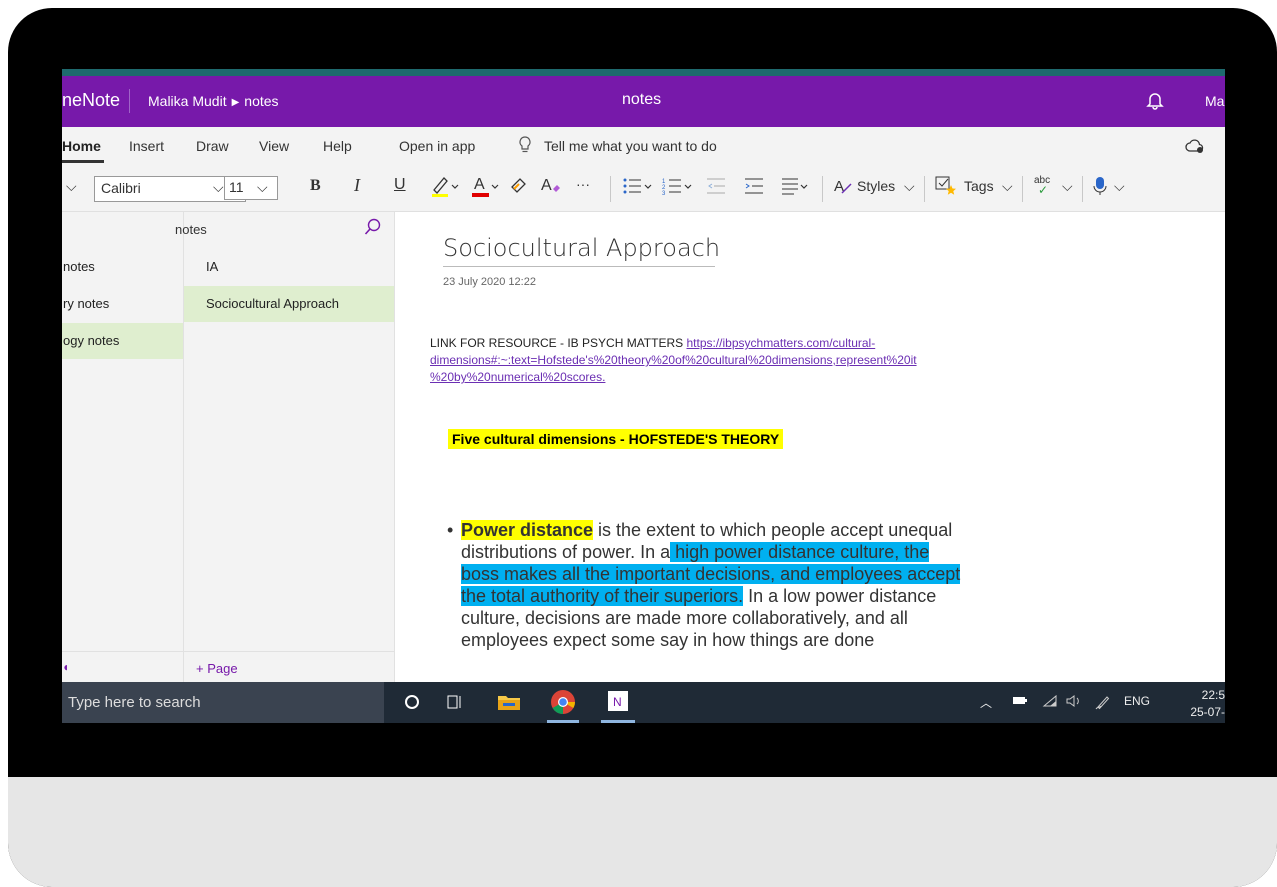  What do you see at coordinates (986, 702) in the screenshot?
I see `chevron-up-icon: ︿` at bounding box center [986, 702].